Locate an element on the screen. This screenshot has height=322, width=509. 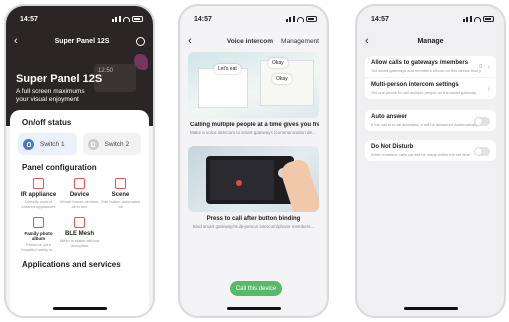
setting-title: Do Not Disturb is located at coordinates (392, 147).